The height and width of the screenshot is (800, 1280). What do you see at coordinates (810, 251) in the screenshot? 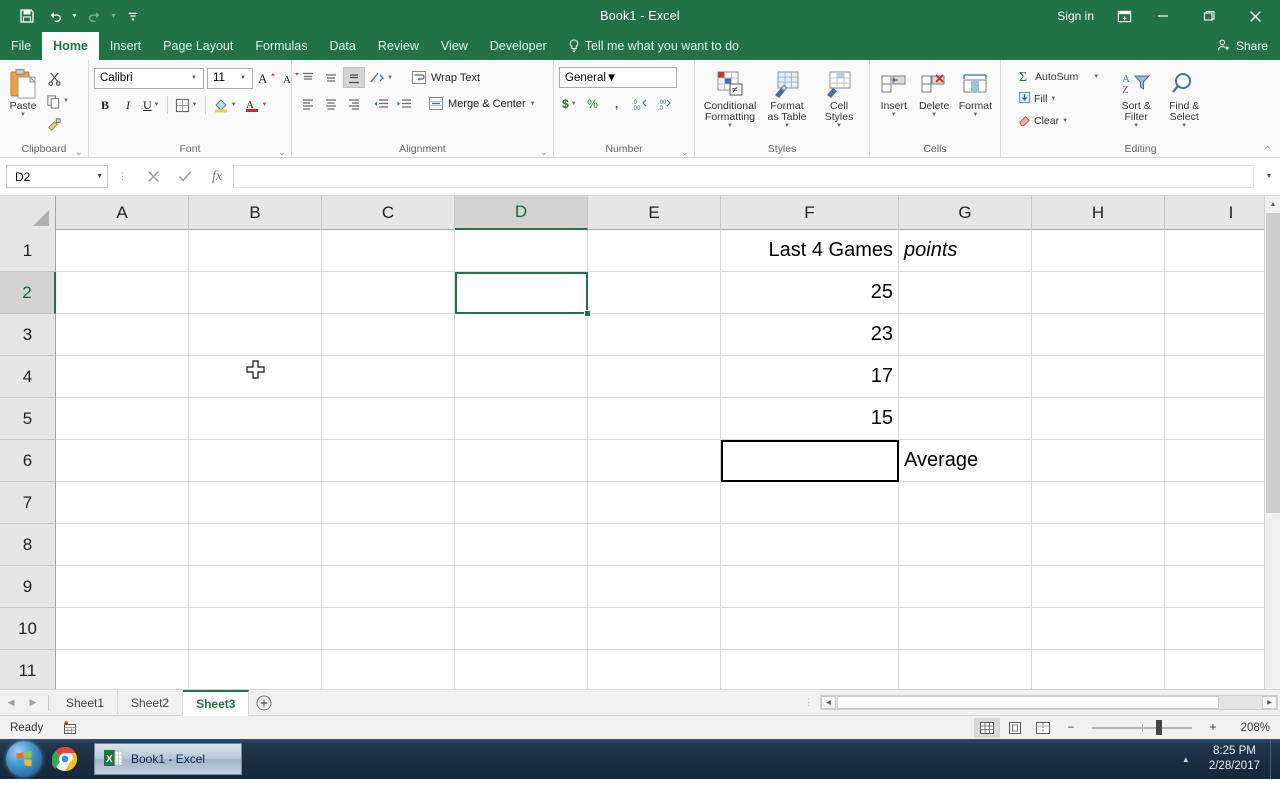
I see `cell-f1: Last 4 Games` at bounding box center [810, 251].